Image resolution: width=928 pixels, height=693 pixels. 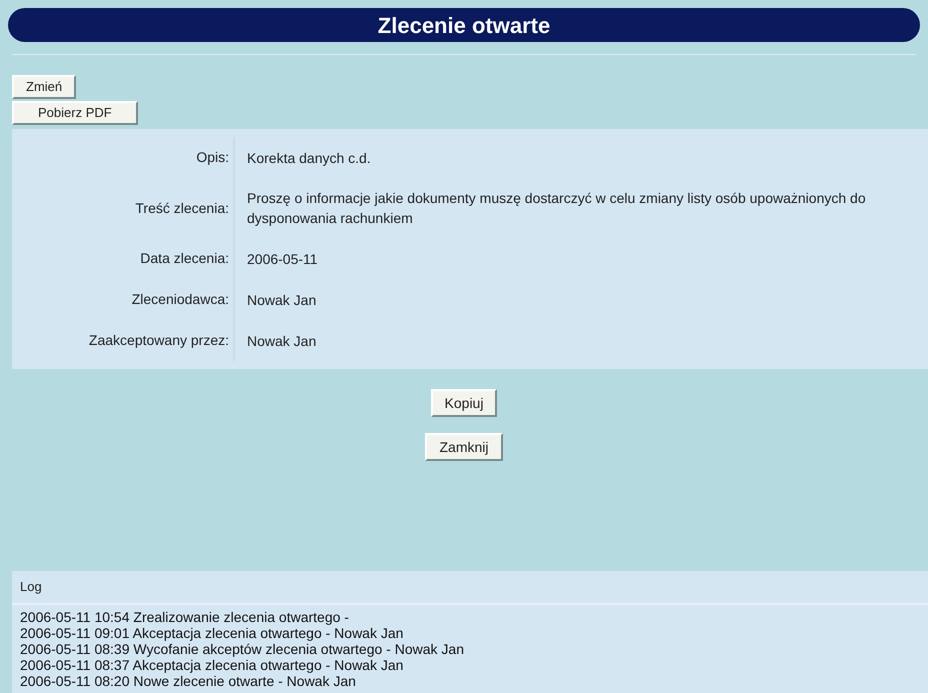 What do you see at coordinates (309, 158) in the screenshot?
I see `field-value: Korekta danych c.d.` at bounding box center [309, 158].